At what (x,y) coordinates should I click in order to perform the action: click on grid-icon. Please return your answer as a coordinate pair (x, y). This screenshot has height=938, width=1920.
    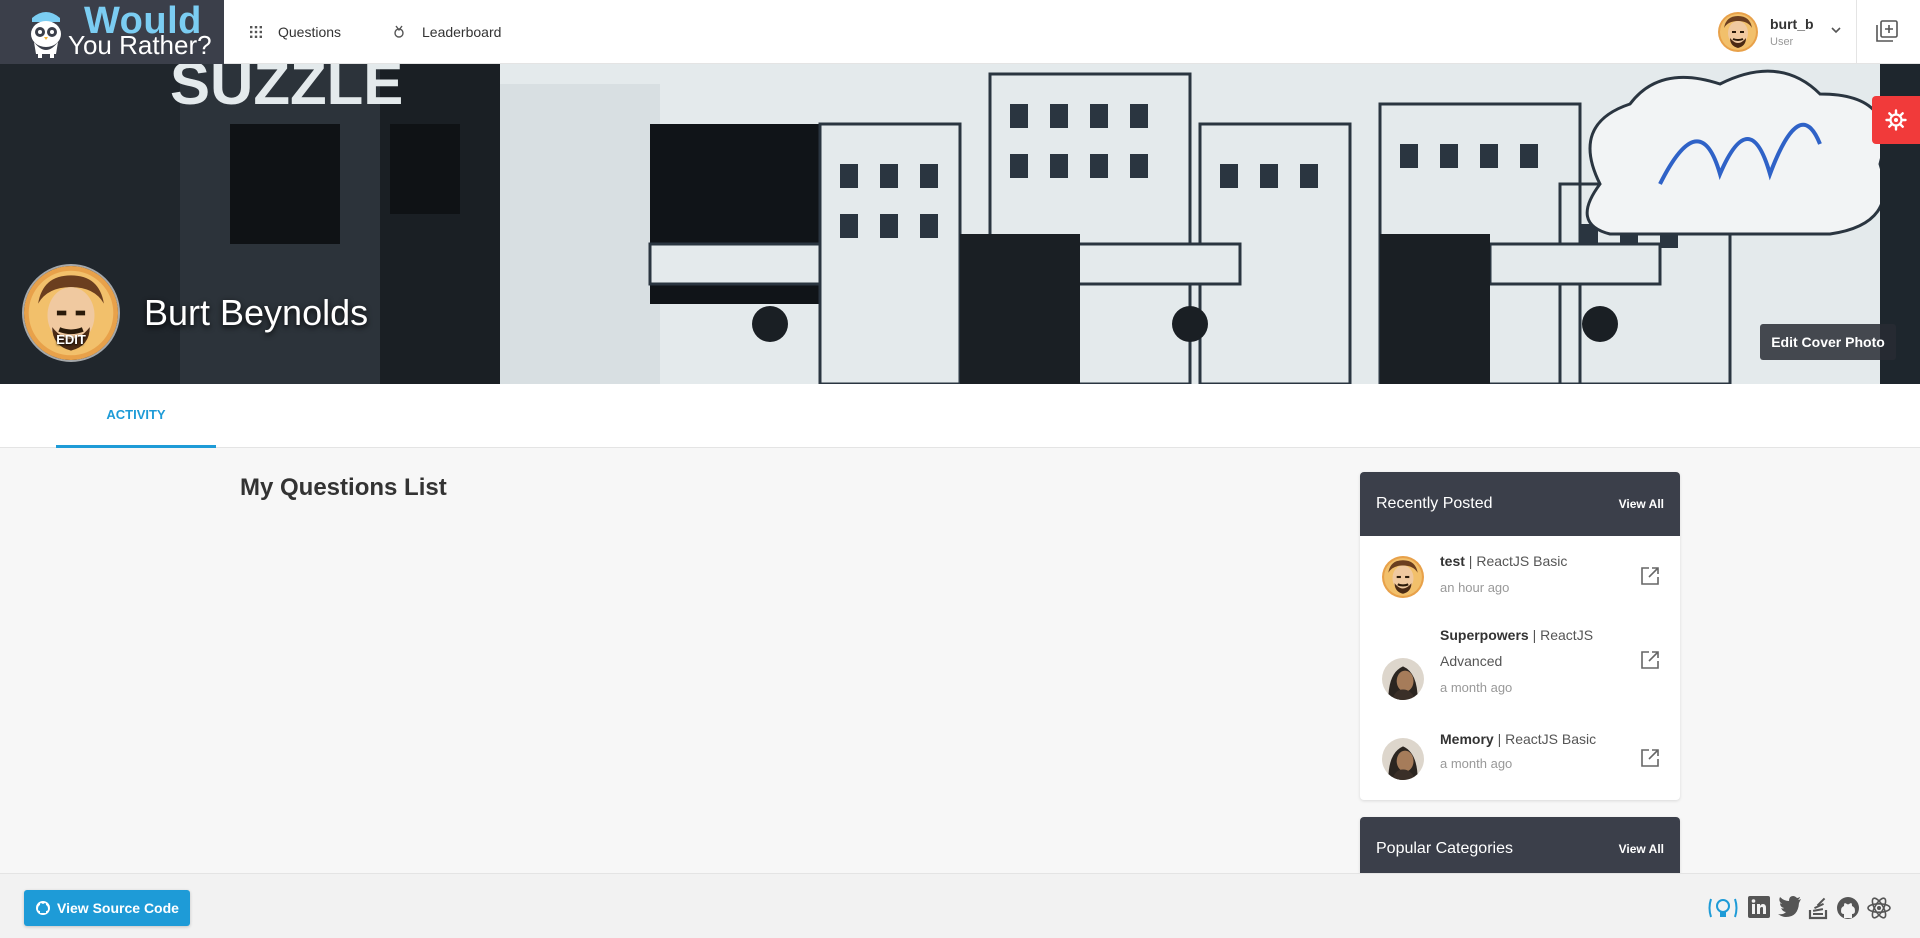
    Looking at the image, I should click on (256, 32).